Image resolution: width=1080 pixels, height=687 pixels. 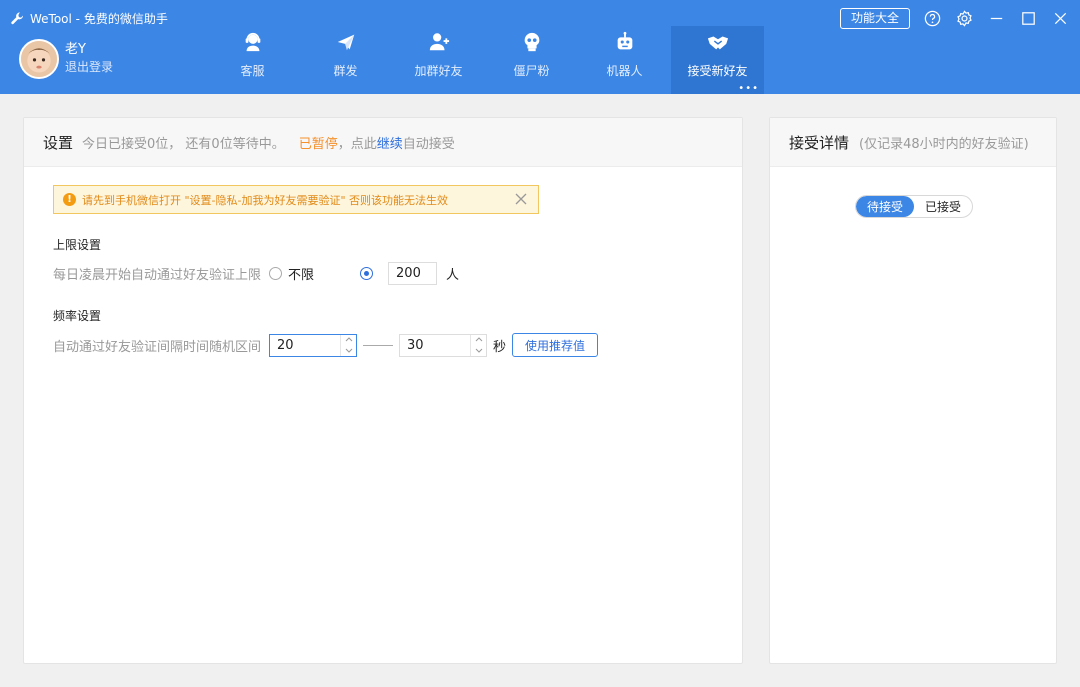 I want to click on close-notice-icon, so click(x=521, y=199).